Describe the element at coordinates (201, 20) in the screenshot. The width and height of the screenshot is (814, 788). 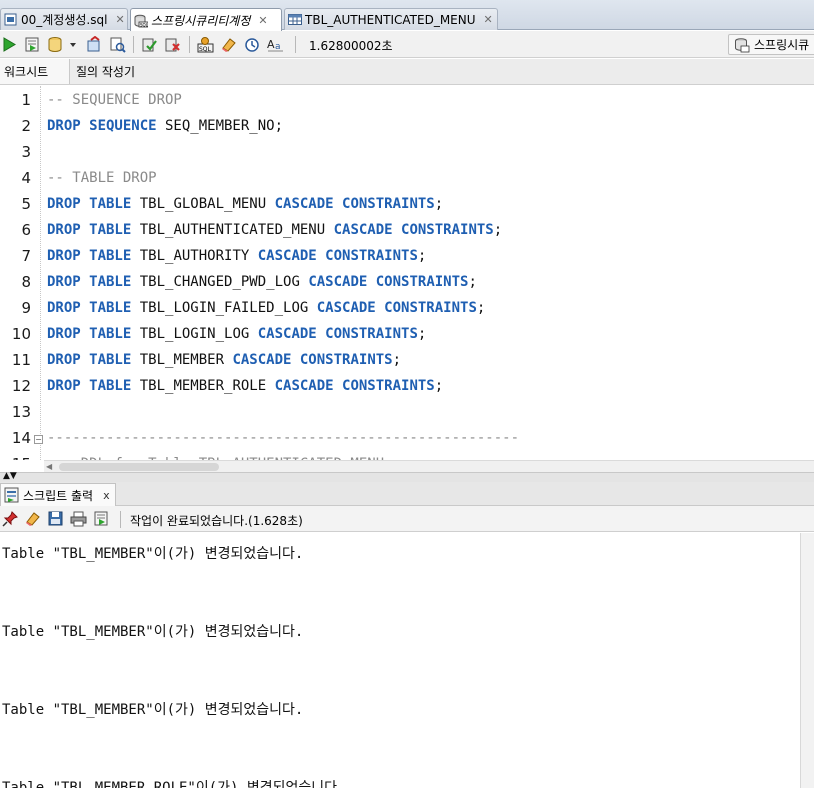
I see `tab-label: 스프링시큐리티계정` at that location.